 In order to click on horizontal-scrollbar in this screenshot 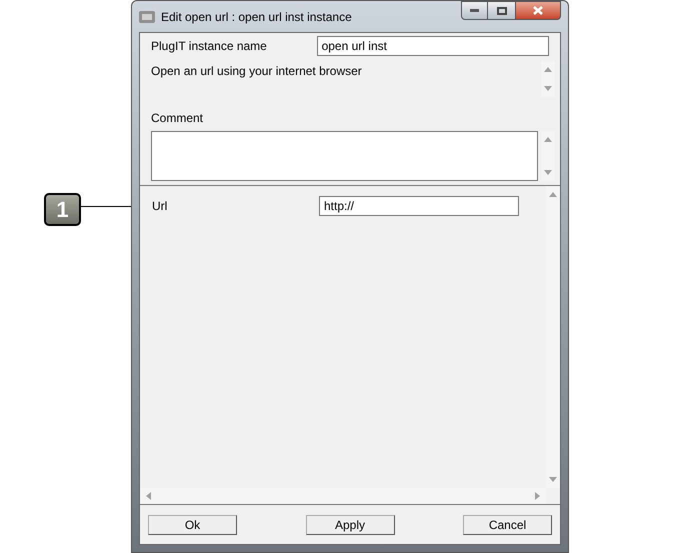, I will do `click(343, 496)`.